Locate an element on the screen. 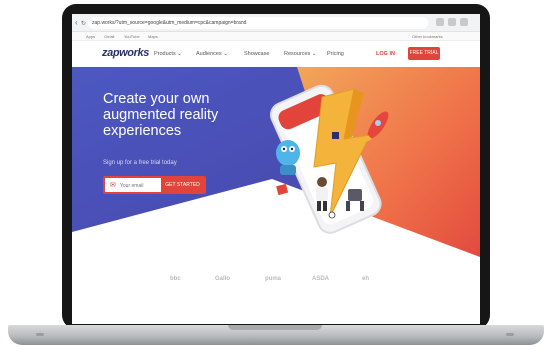 The width and height of the screenshot is (550, 354). reload-icon: ↻ is located at coordinates (83, 24).